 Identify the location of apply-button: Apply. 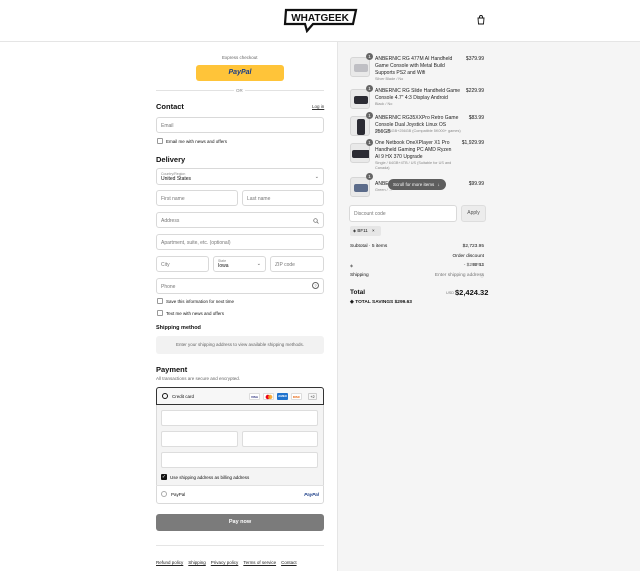
(473, 213).